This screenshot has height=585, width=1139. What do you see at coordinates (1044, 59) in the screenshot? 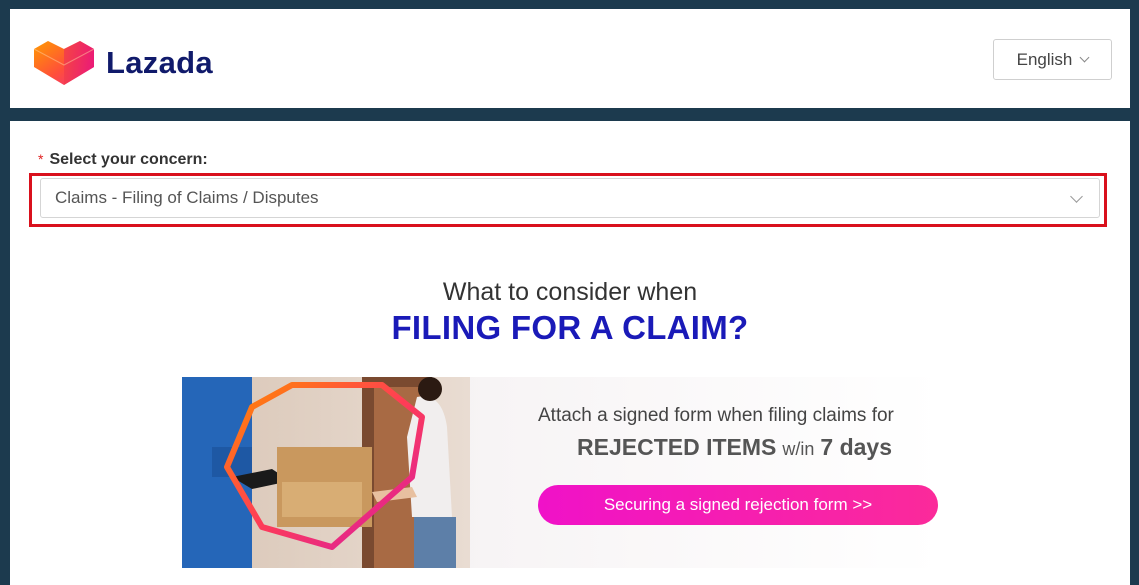
I see `language-selected-value: English` at bounding box center [1044, 59].